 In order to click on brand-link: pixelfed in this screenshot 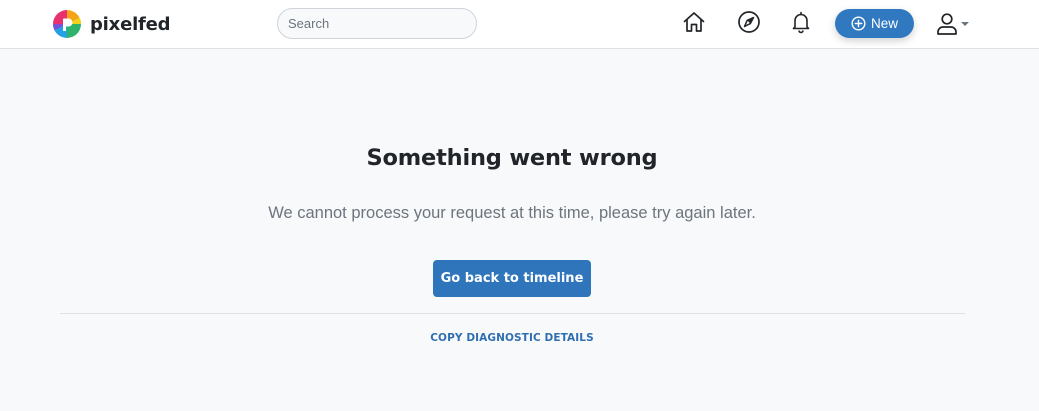, I will do `click(112, 24)`.